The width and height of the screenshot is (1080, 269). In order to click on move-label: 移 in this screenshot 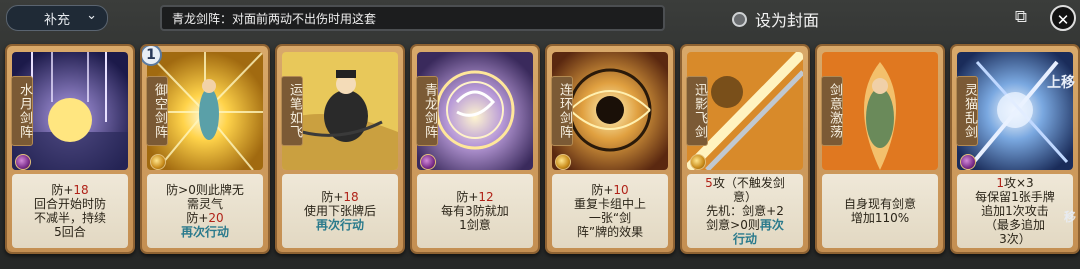, I will do `click(1070, 216)`.